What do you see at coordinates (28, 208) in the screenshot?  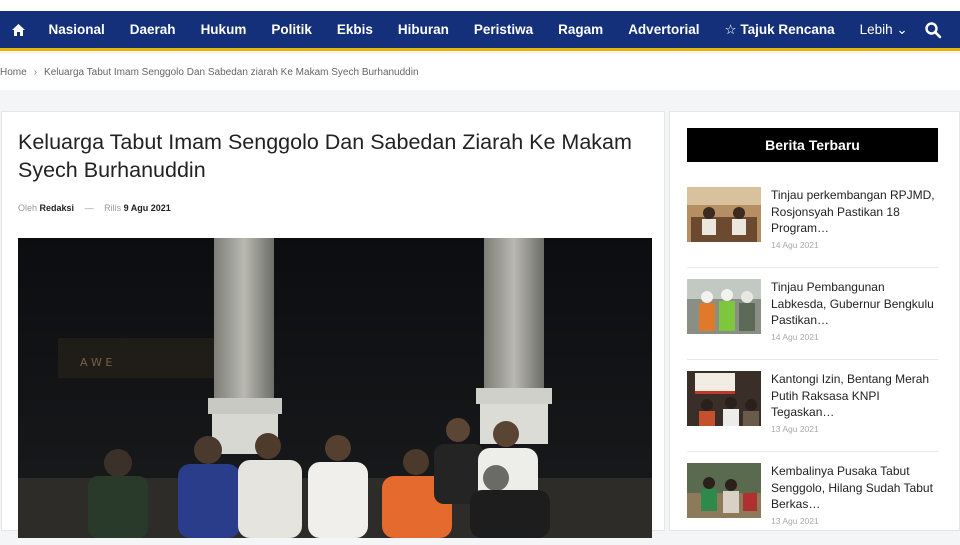 I see `author-prefix: Oleh` at bounding box center [28, 208].